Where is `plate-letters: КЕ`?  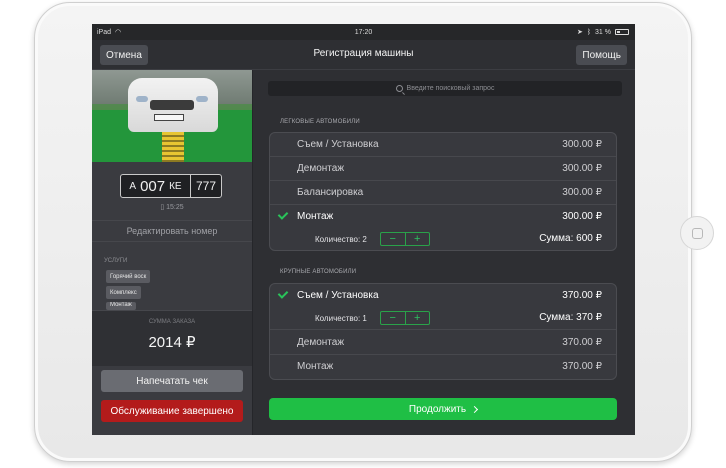
plate-letters: КЕ is located at coordinates (175, 186).